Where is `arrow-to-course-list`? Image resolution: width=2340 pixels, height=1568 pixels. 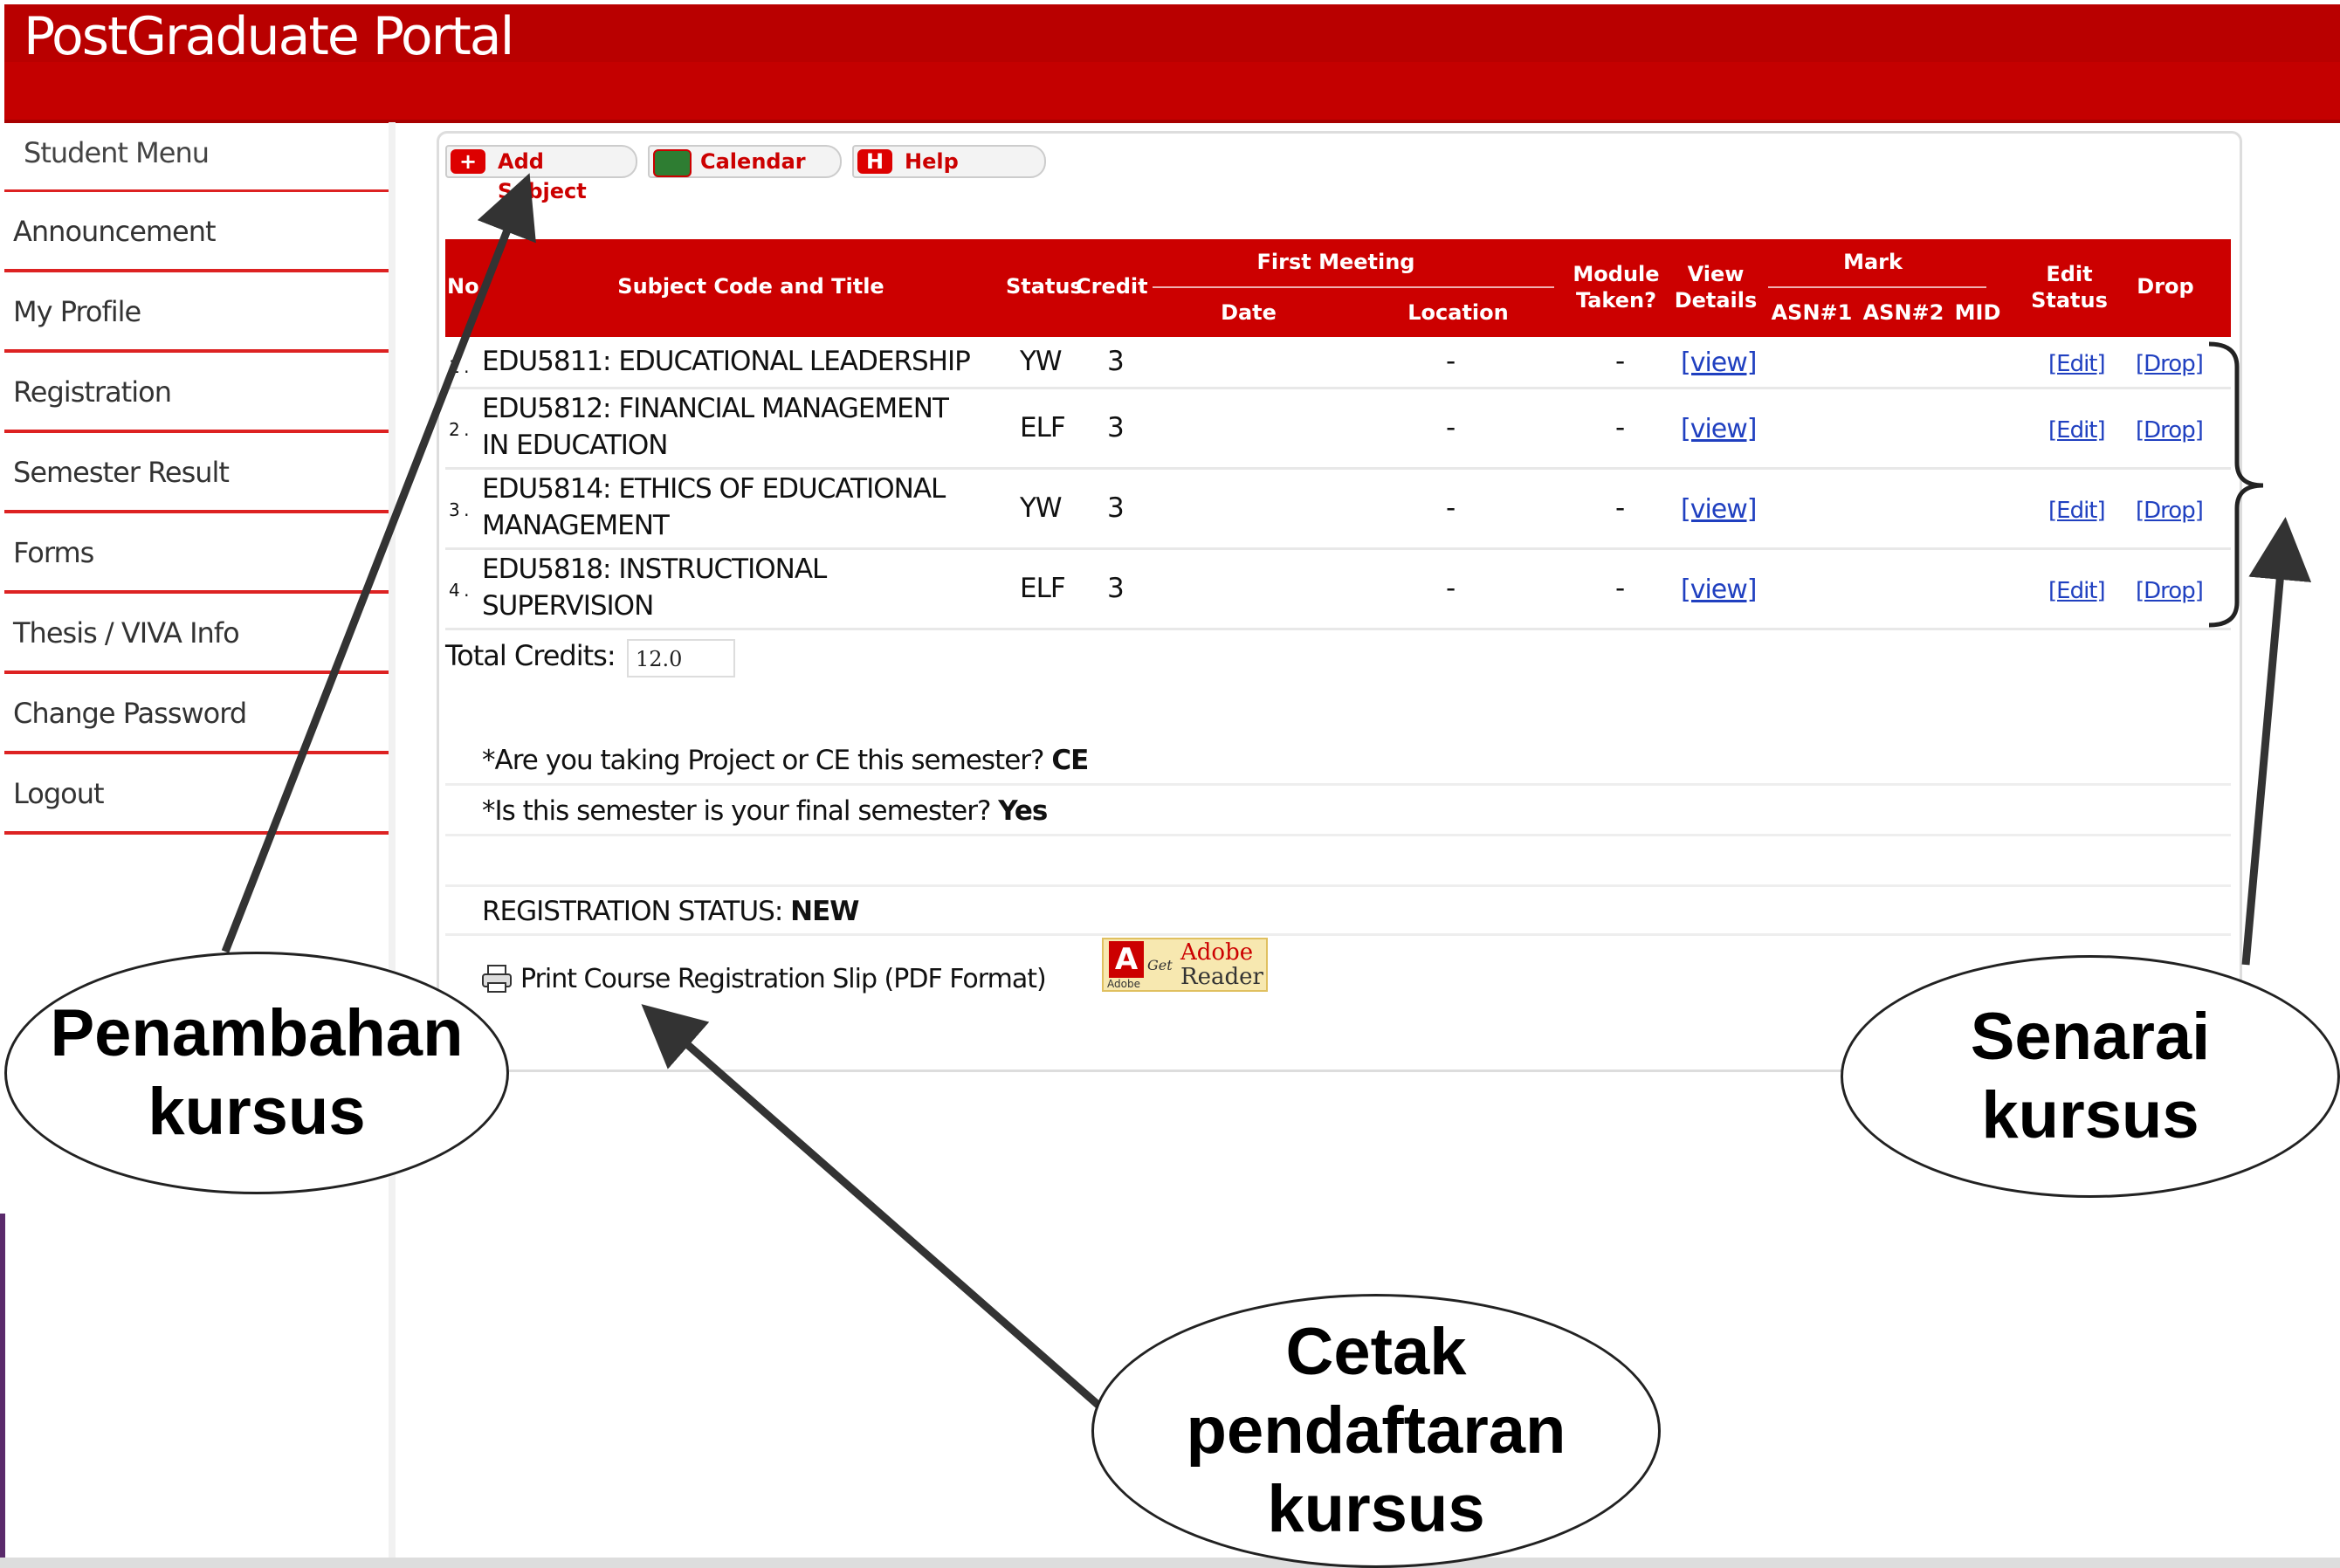 arrow-to-course-list is located at coordinates (2276, 741).